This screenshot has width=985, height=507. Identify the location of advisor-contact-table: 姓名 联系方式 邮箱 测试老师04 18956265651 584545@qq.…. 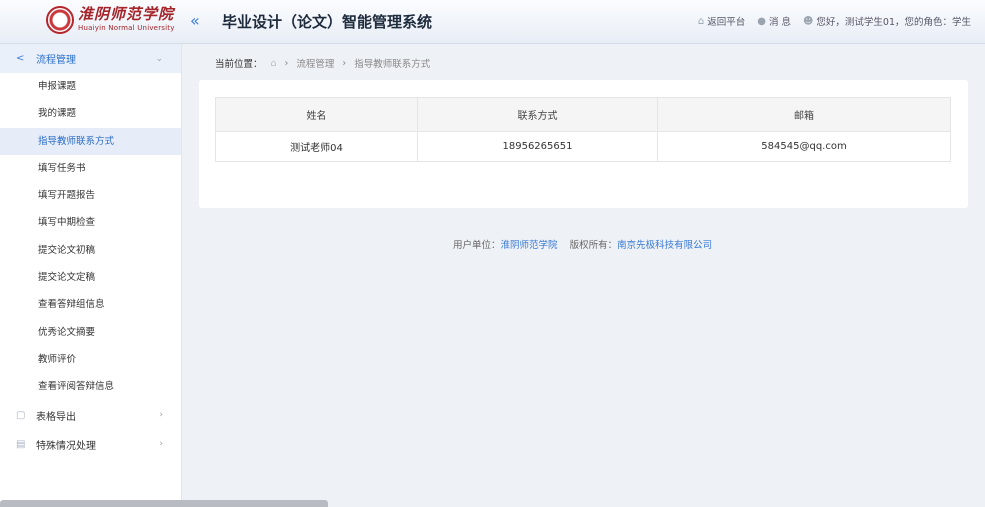
(583, 129).